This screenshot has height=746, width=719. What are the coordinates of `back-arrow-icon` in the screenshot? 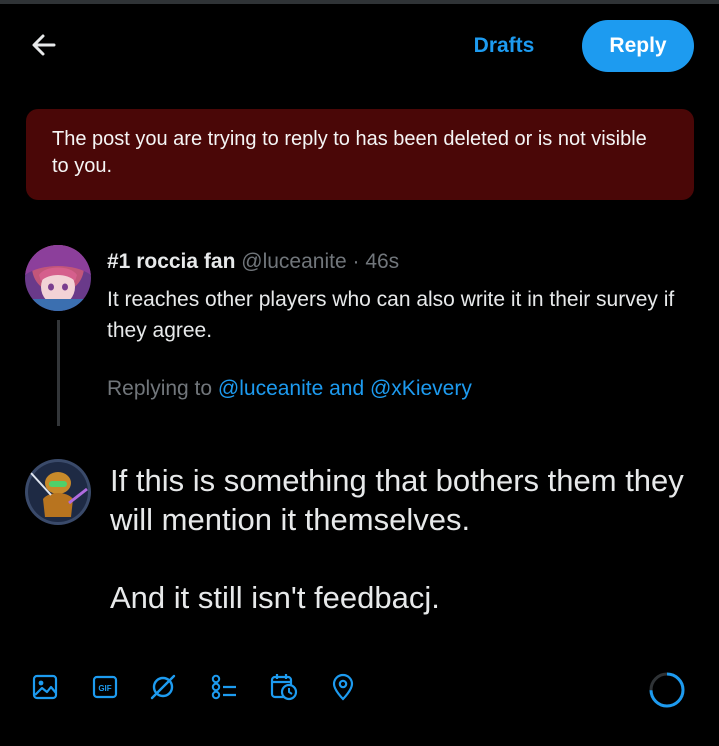 It's located at (44, 45).